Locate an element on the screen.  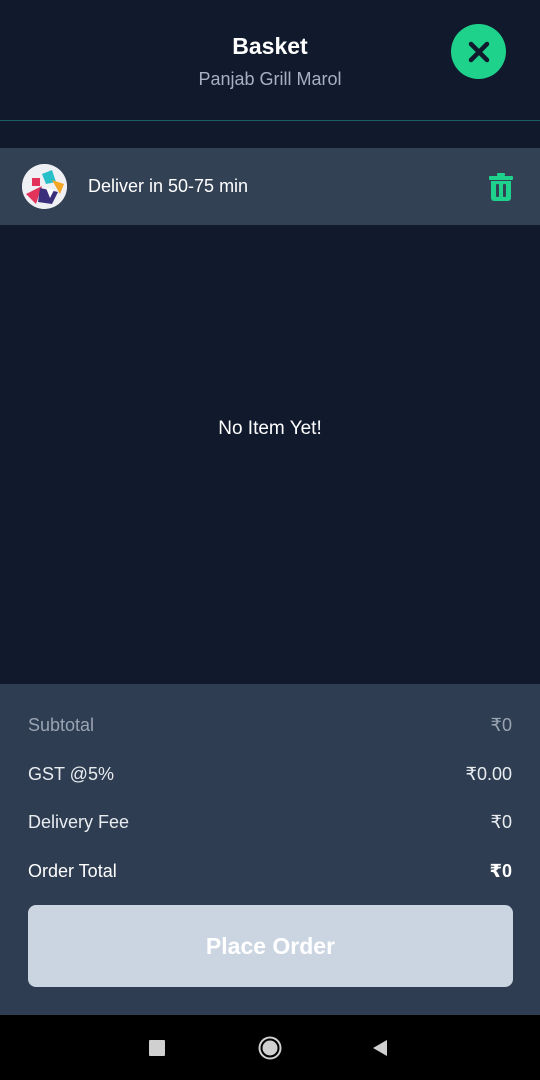
restaurant-name: Panjab Grill Marol is located at coordinates (270, 79).